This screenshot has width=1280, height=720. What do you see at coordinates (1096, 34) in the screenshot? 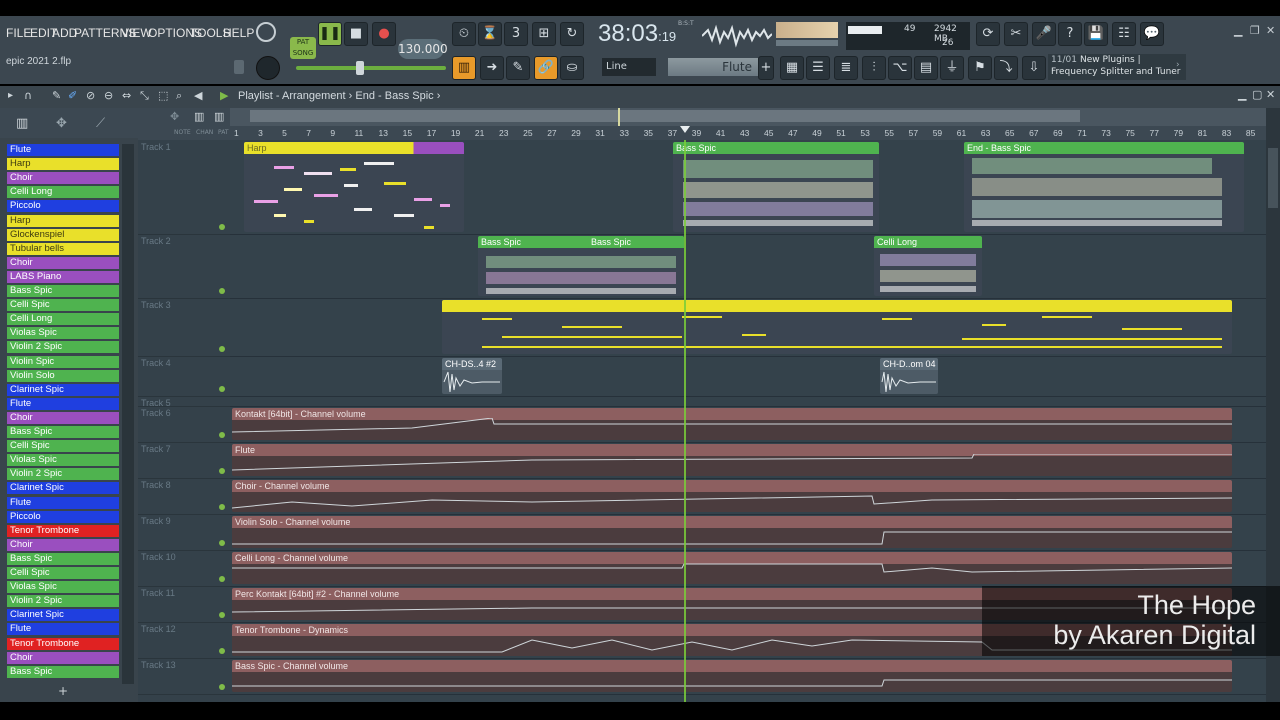
I see `save-button: 💾` at bounding box center [1096, 34].